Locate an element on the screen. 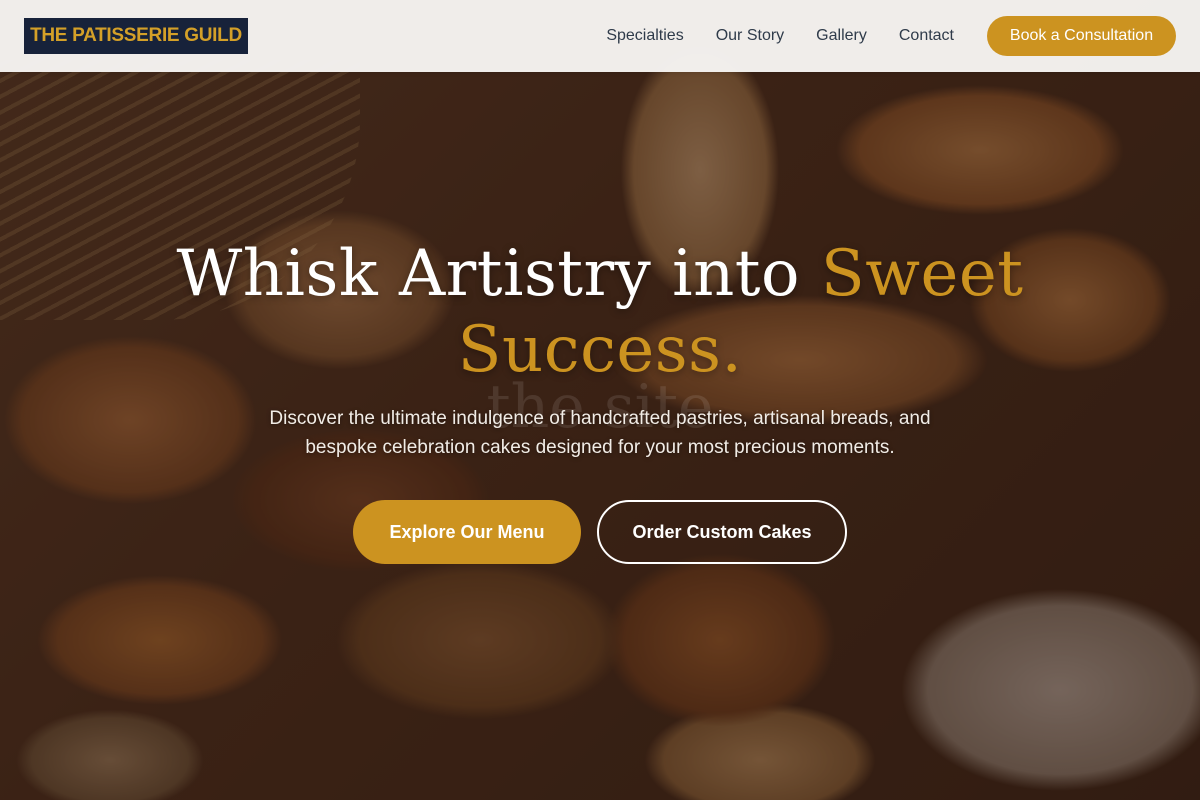  order-custom-cakes-button: Order Custom Cakes is located at coordinates (722, 532).